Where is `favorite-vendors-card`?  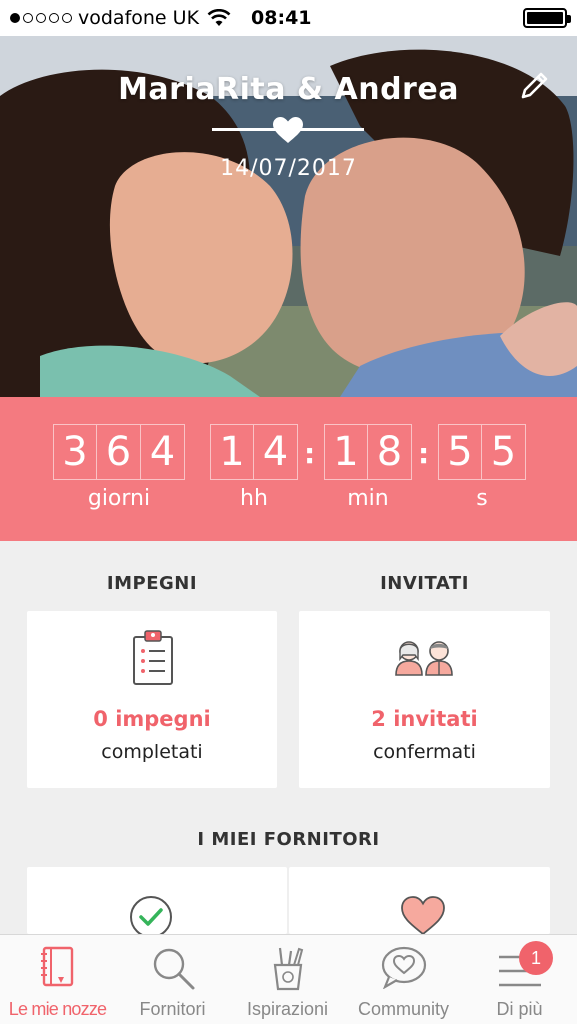 favorite-vendors-card is located at coordinates (419, 901).